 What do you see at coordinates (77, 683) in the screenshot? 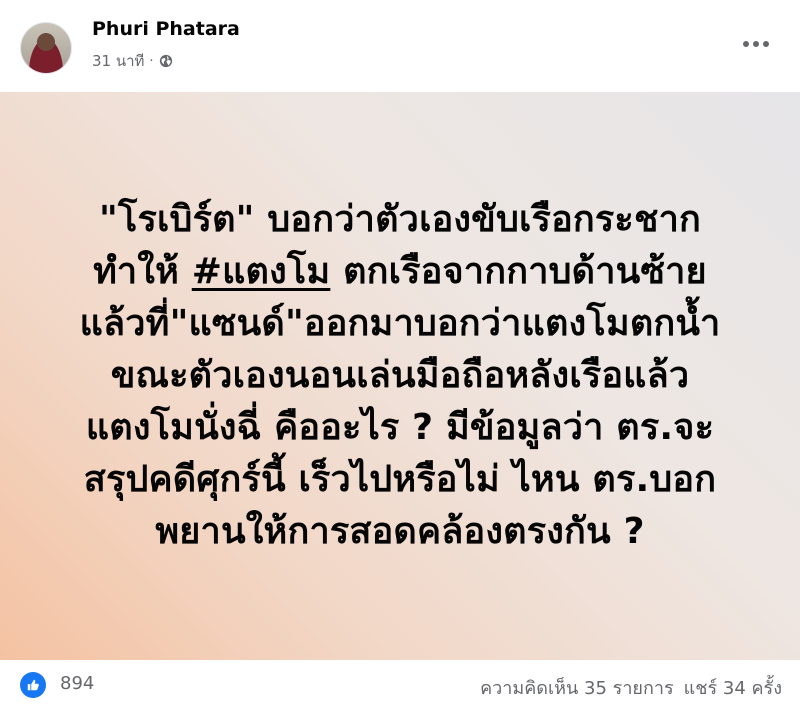
I see `reaction-count: 894` at bounding box center [77, 683].